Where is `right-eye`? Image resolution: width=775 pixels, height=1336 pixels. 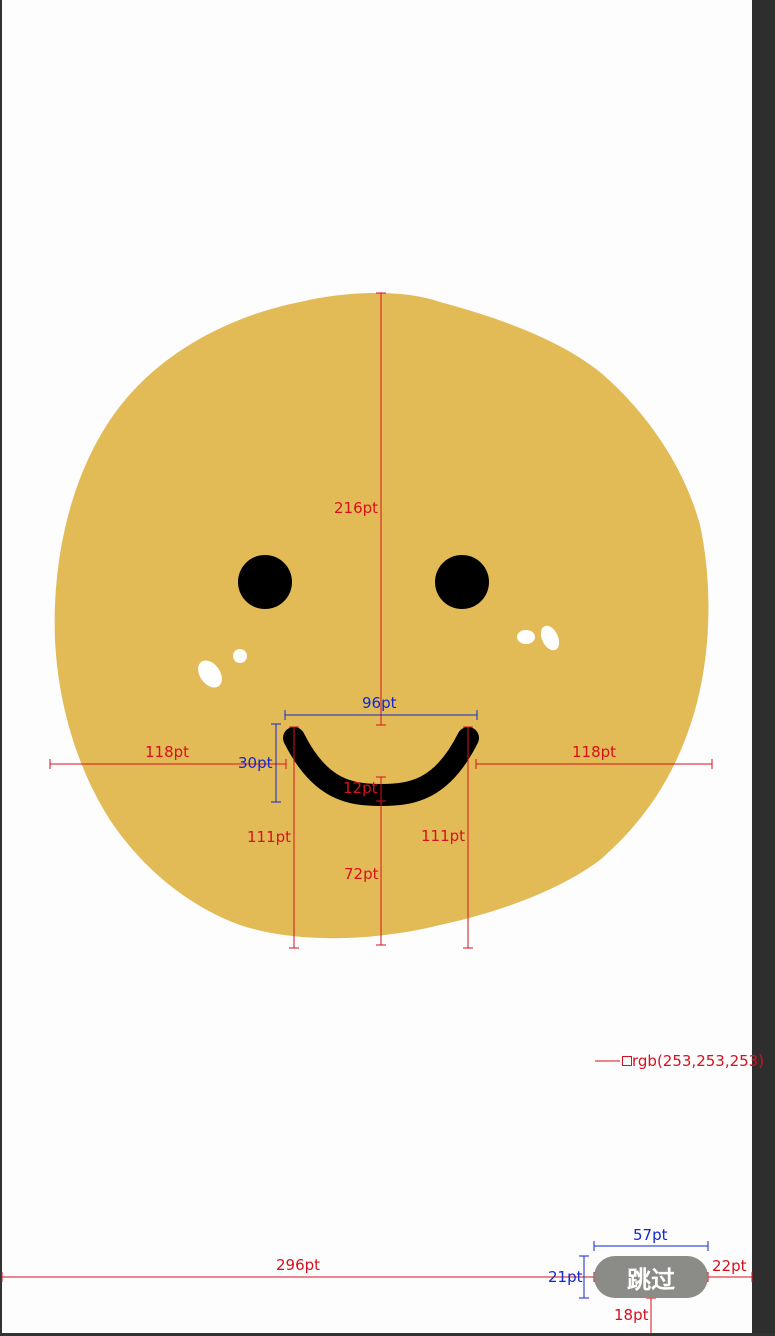 right-eye is located at coordinates (462, 582).